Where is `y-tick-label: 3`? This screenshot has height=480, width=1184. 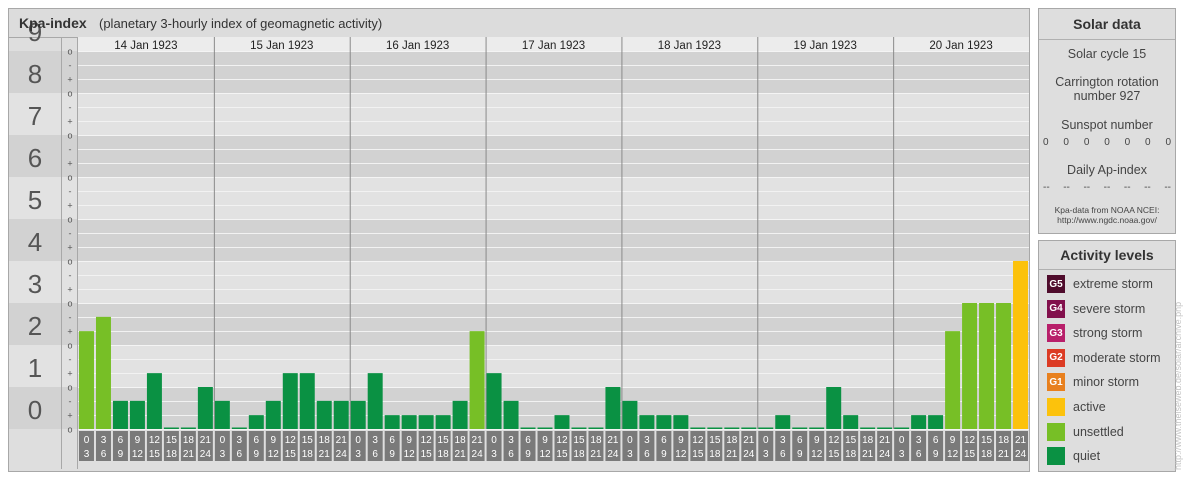 y-tick-label: 3 is located at coordinates (35, 284).